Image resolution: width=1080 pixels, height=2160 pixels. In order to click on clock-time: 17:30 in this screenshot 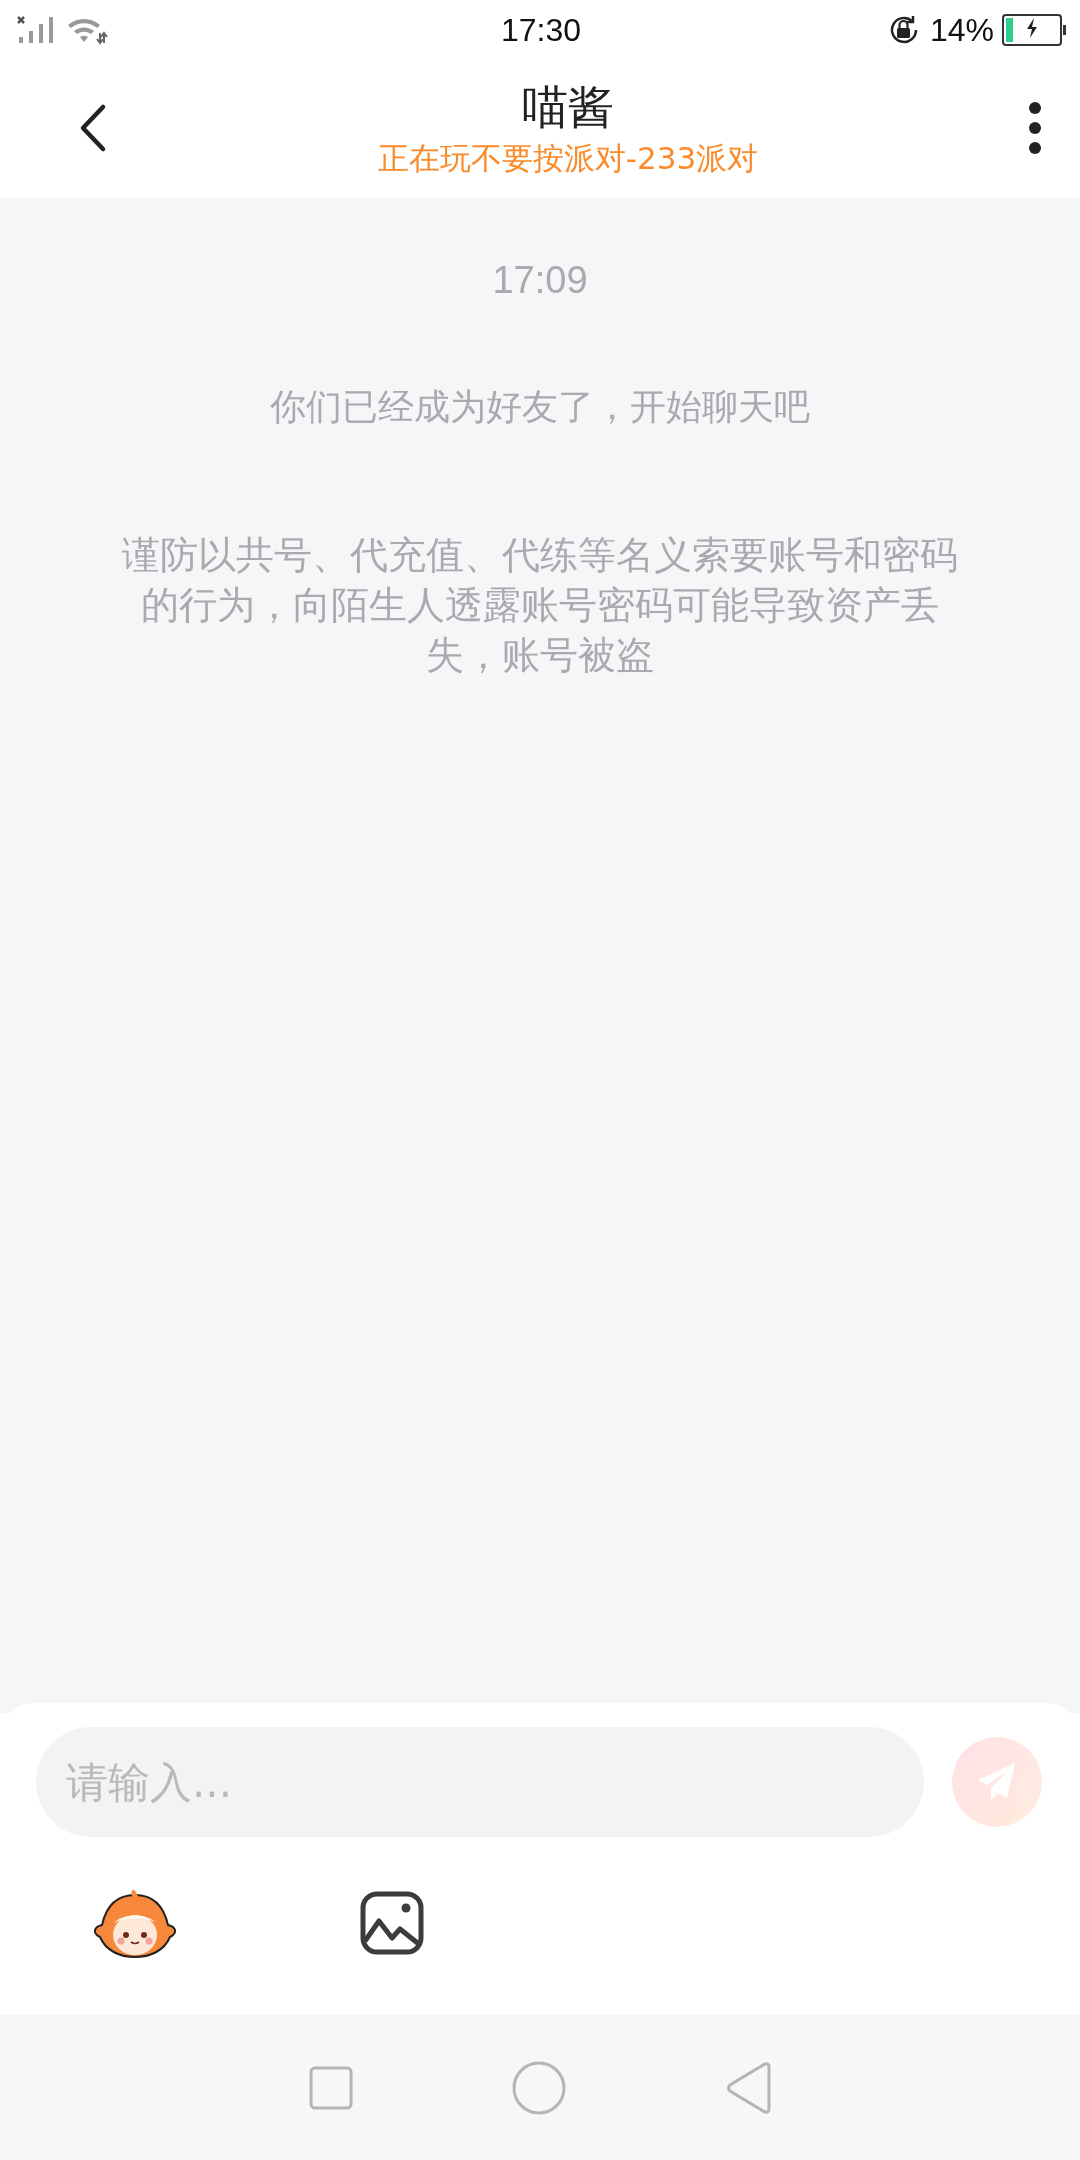, I will do `click(541, 30)`.